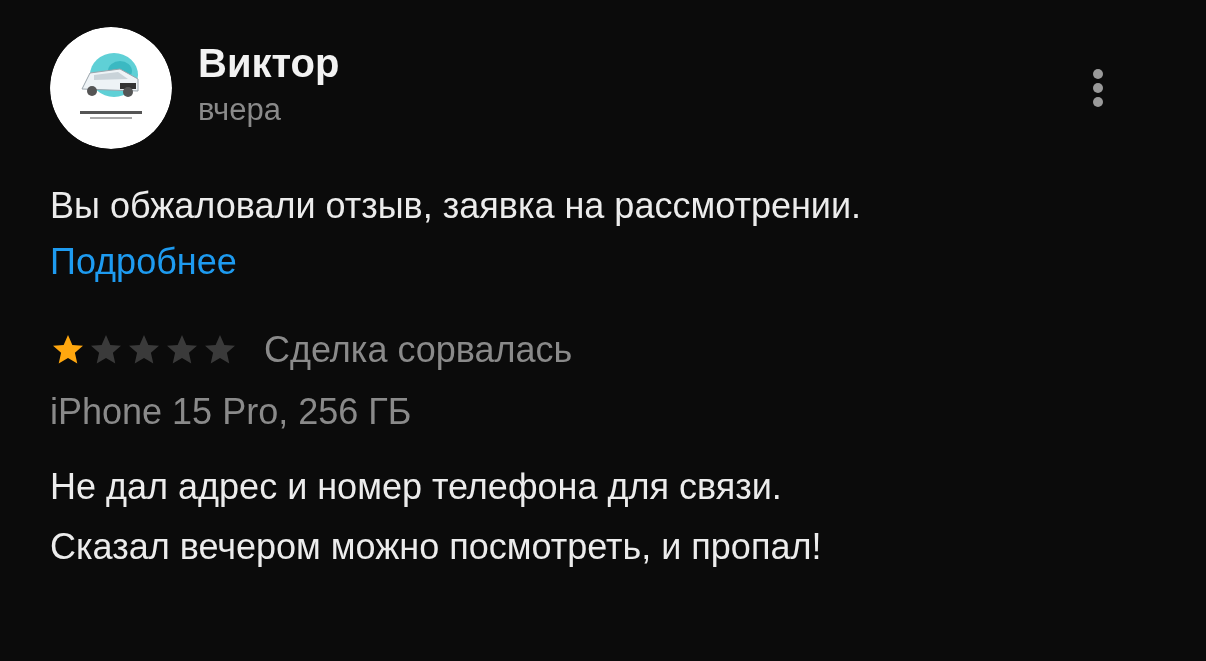 The width and height of the screenshot is (1206, 661). Describe the element at coordinates (269, 63) in the screenshot. I see `author-name: Виктор` at that location.